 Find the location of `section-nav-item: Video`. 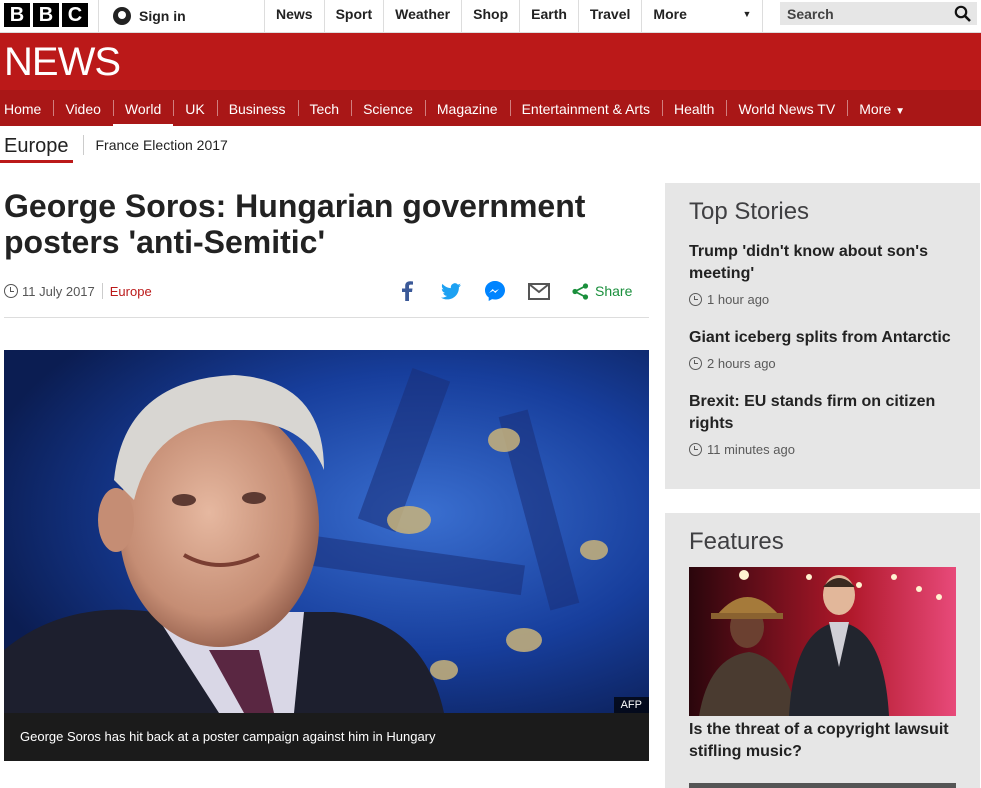

section-nav-item: Video is located at coordinates (83, 108).